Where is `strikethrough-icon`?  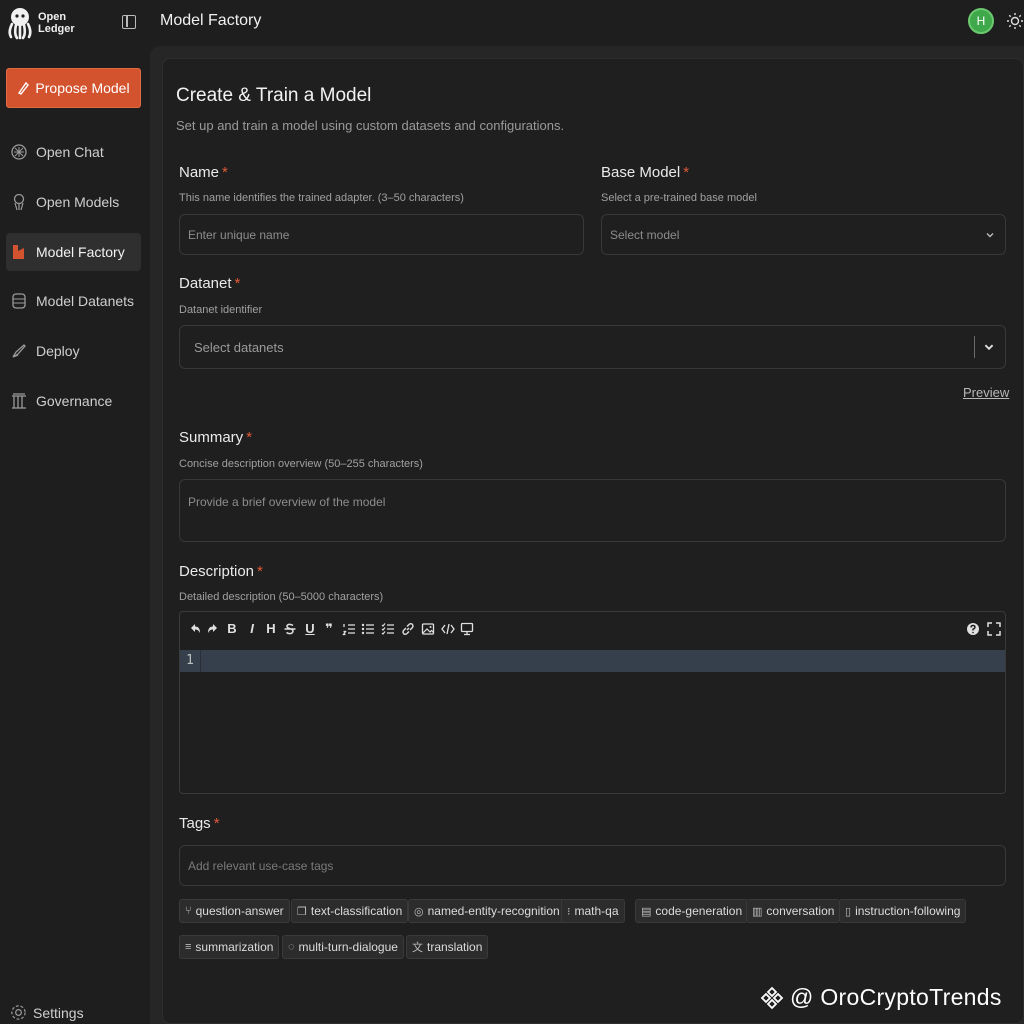
strikethrough-icon is located at coordinates (290, 629).